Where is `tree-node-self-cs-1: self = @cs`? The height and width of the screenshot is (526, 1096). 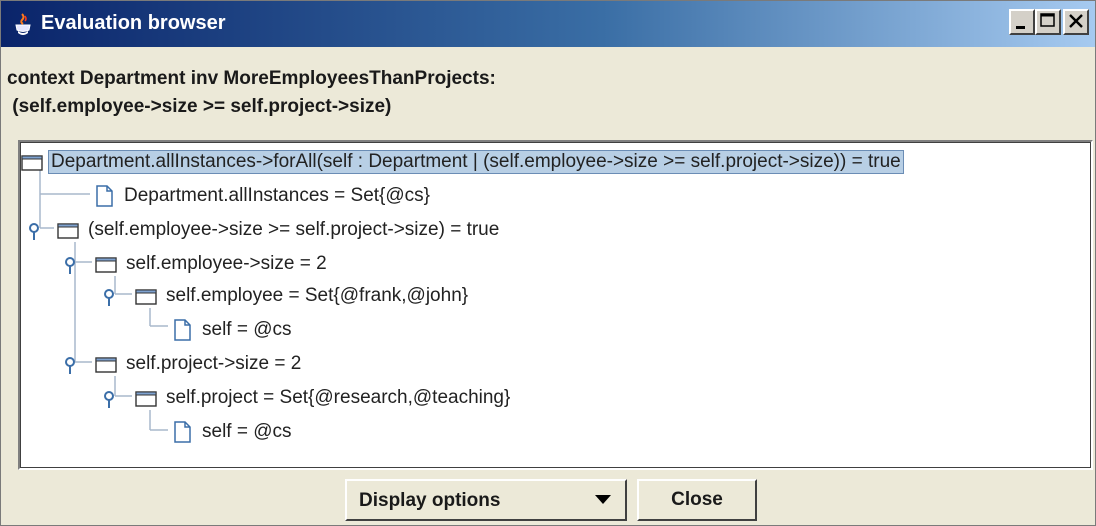 tree-node-self-cs-1: self = @cs is located at coordinates (233, 330).